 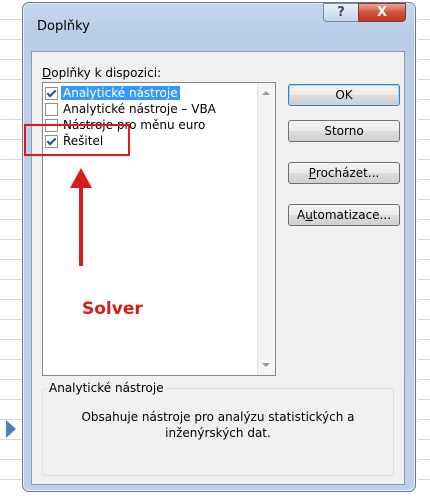 What do you see at coordinates (344, 131) in the screenshot?
I see `cancel-button: Storno` at bounding box center [344, 131].